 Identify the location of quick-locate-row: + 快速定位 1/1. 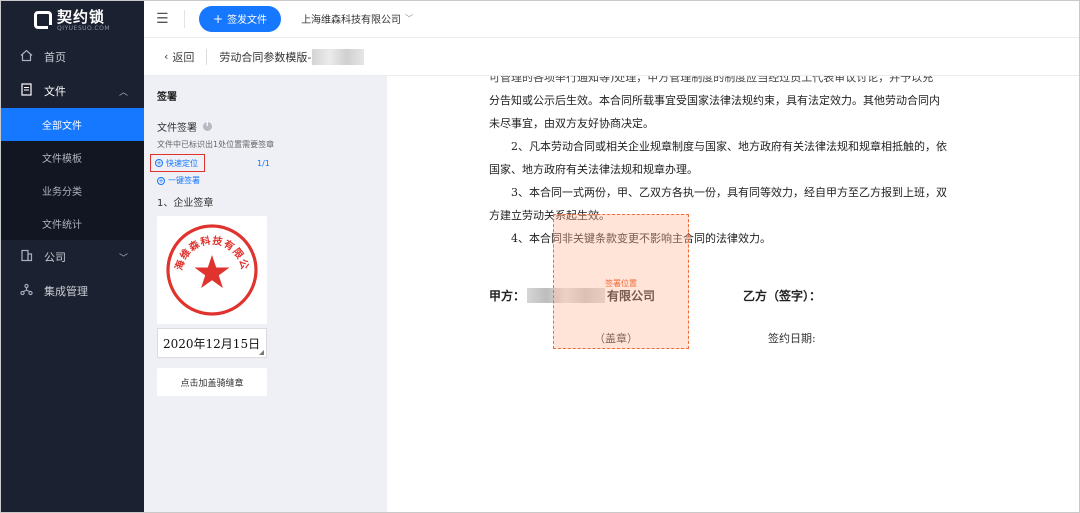
(262, 163).